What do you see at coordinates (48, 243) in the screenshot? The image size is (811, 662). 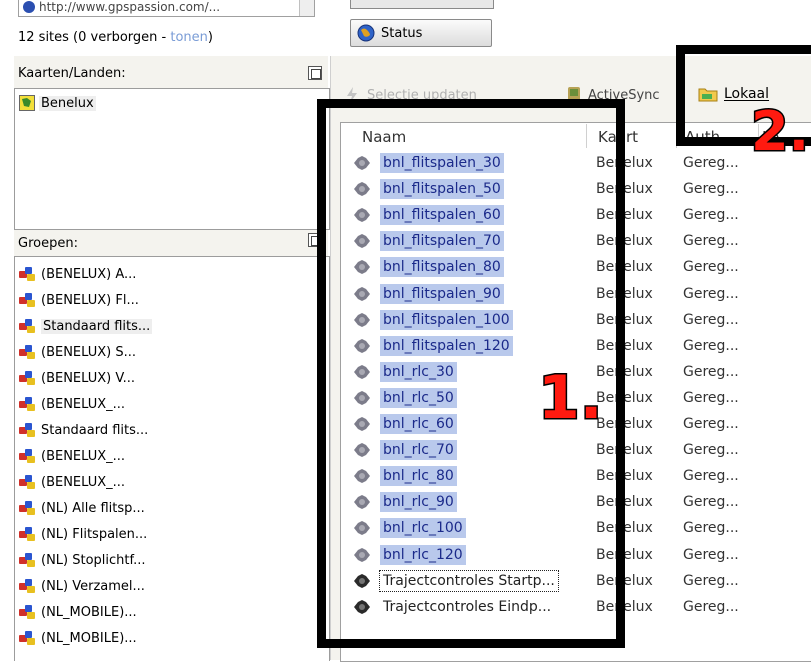 I see `groups-panel-label: Groepen:` at bounding box center [48, 243].